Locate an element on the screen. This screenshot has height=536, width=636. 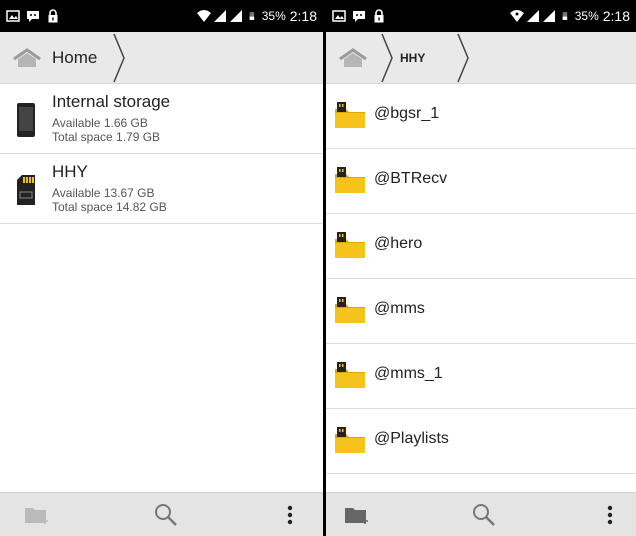
folder-name: @Playlists is located at coordinates (411, 438).